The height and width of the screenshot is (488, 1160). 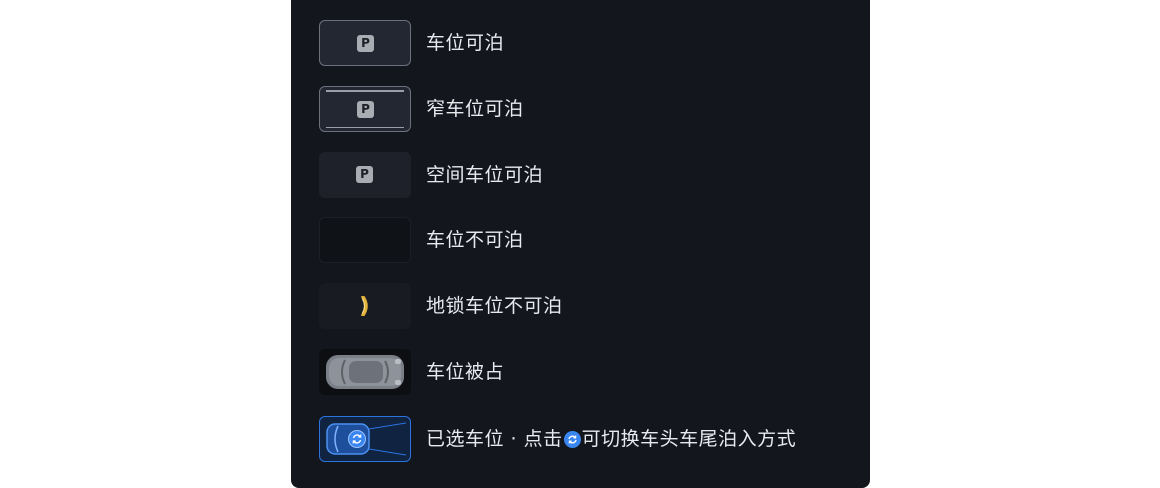 What do you see at coordinates (465, 43) in the screenshot?
I see `legend-label-available: 车位可泊` at bounding box center [465, 43].